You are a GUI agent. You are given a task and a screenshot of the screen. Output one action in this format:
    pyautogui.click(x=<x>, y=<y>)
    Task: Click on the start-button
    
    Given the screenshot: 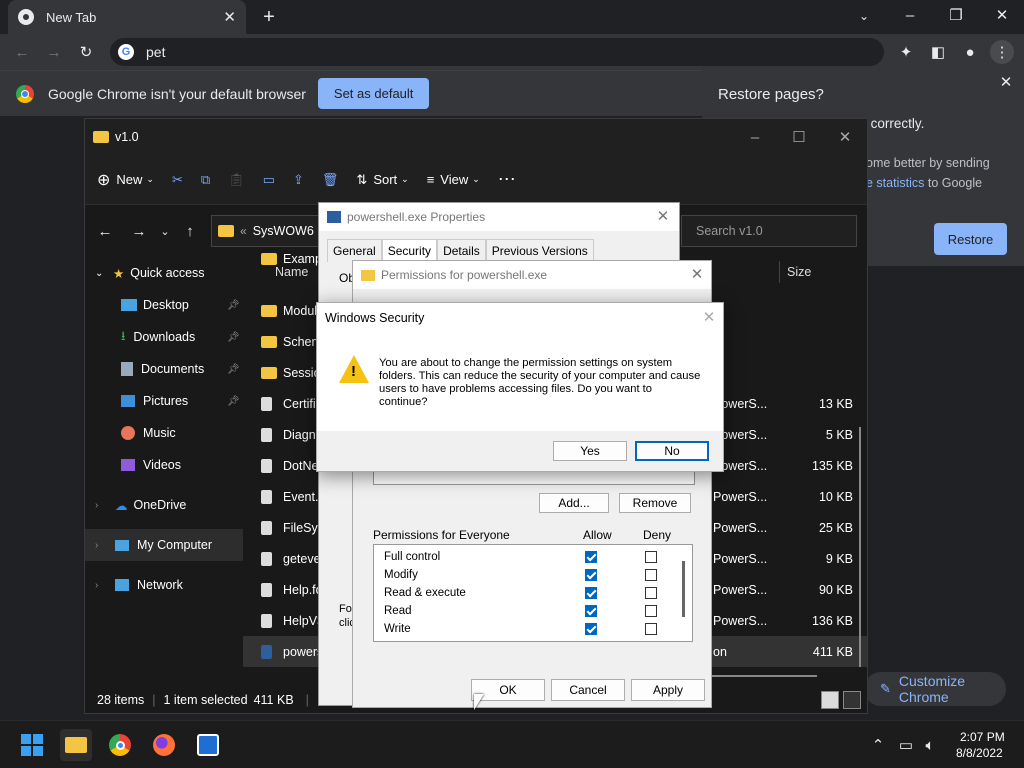 What is the action you would take?
    pyautogui.click(x=32, y=745)
    